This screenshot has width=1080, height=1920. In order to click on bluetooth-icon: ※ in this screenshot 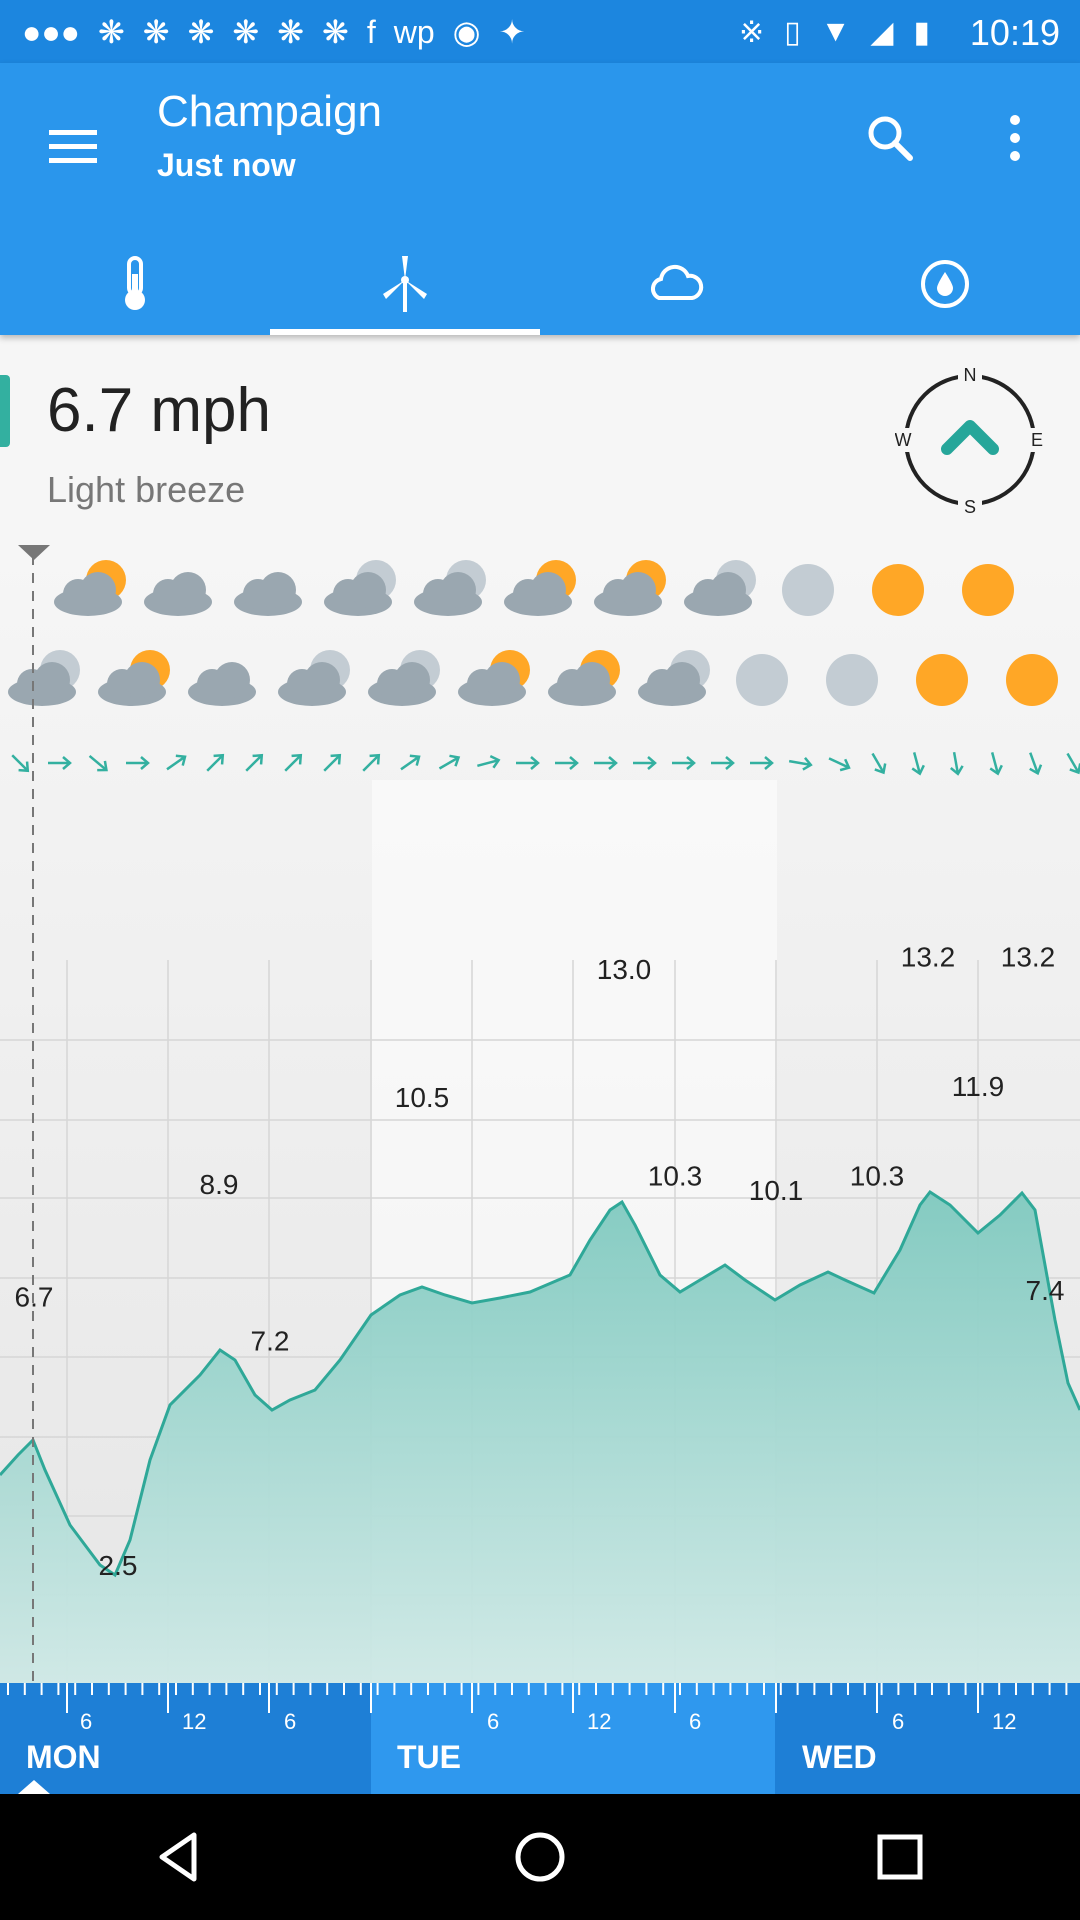, I will do `click(752, 32)`.